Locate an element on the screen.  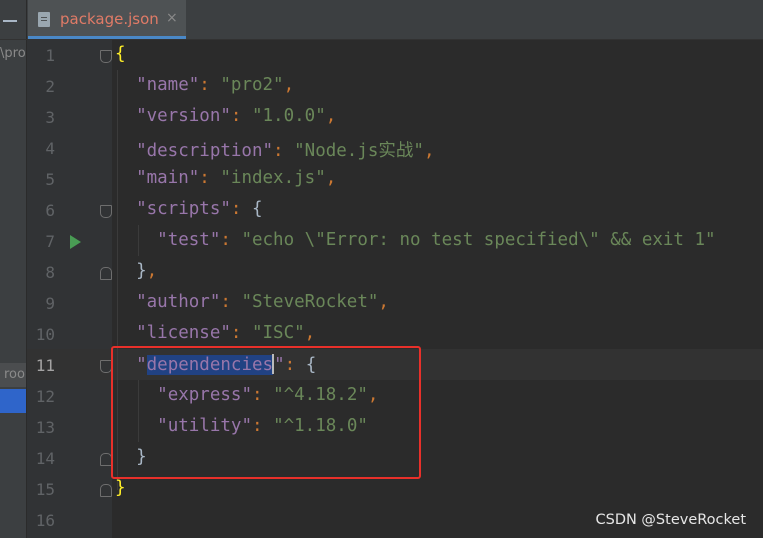
line-number: 3 is located at coordinates (50, 117).